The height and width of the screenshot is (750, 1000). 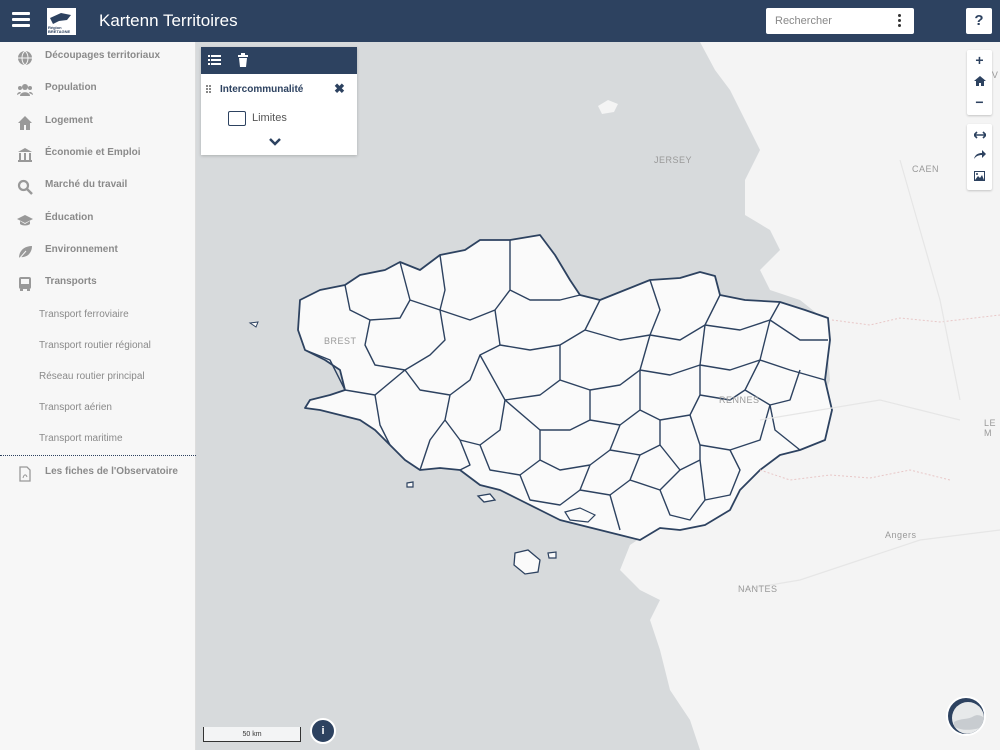 What do you see at coordinates (275, 142) in the screenshot?
I see `chevron-down-icon` at bounding box center [275, 142].